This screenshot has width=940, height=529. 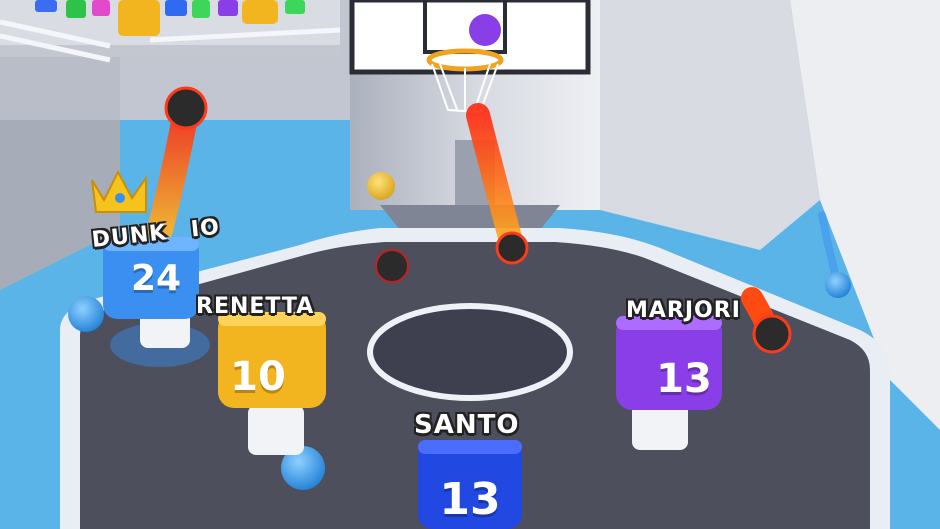 I want to click on player-name-renetta: RENETTA, so click(x=255, y=306).